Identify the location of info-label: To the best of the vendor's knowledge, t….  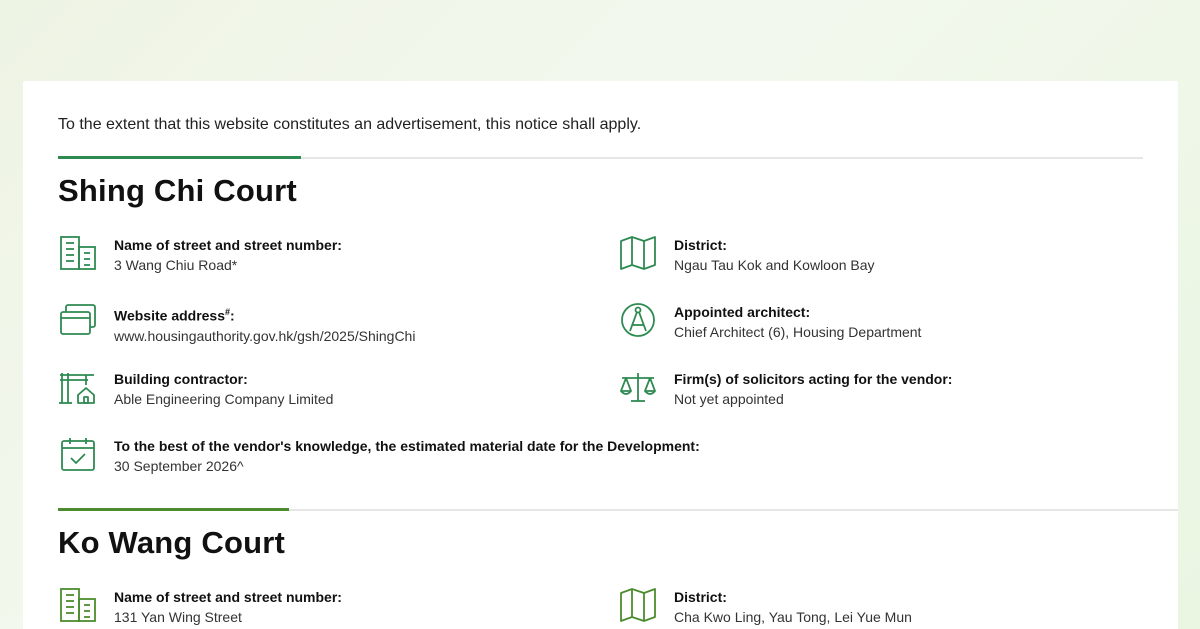
(407, 446).